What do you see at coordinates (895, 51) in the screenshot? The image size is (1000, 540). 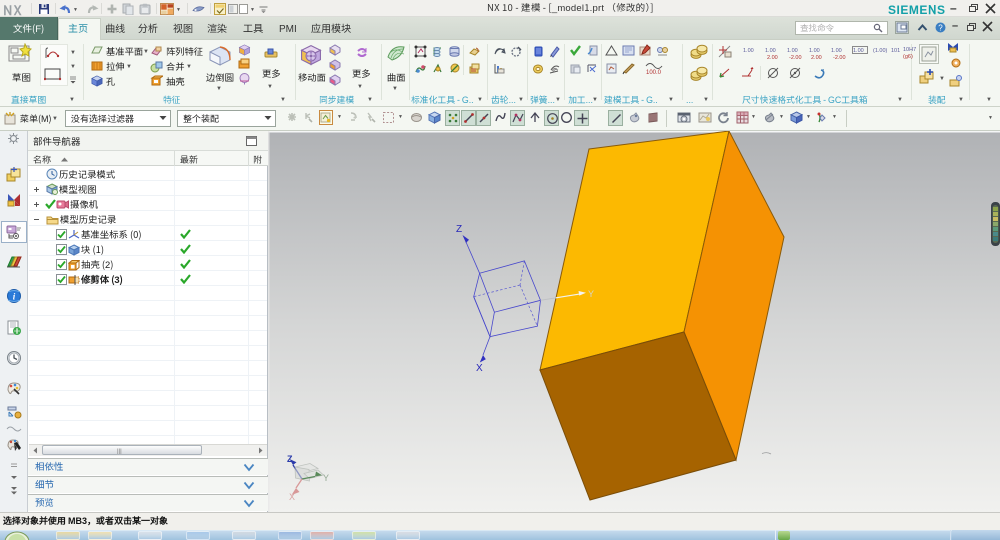 I see `svg-text: 101` at bounding box center [895, 51].